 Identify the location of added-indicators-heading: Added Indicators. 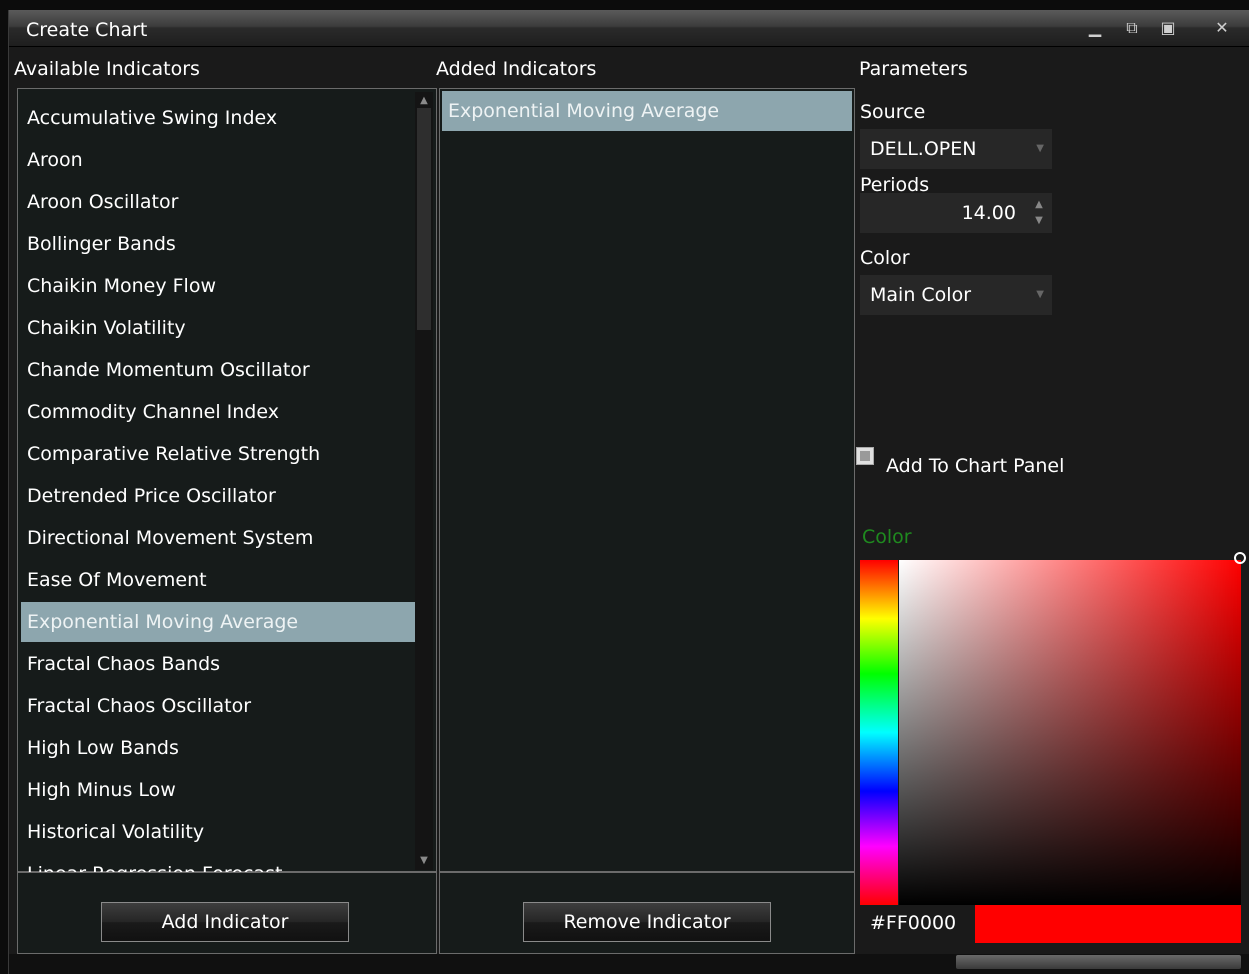
(516, 69).